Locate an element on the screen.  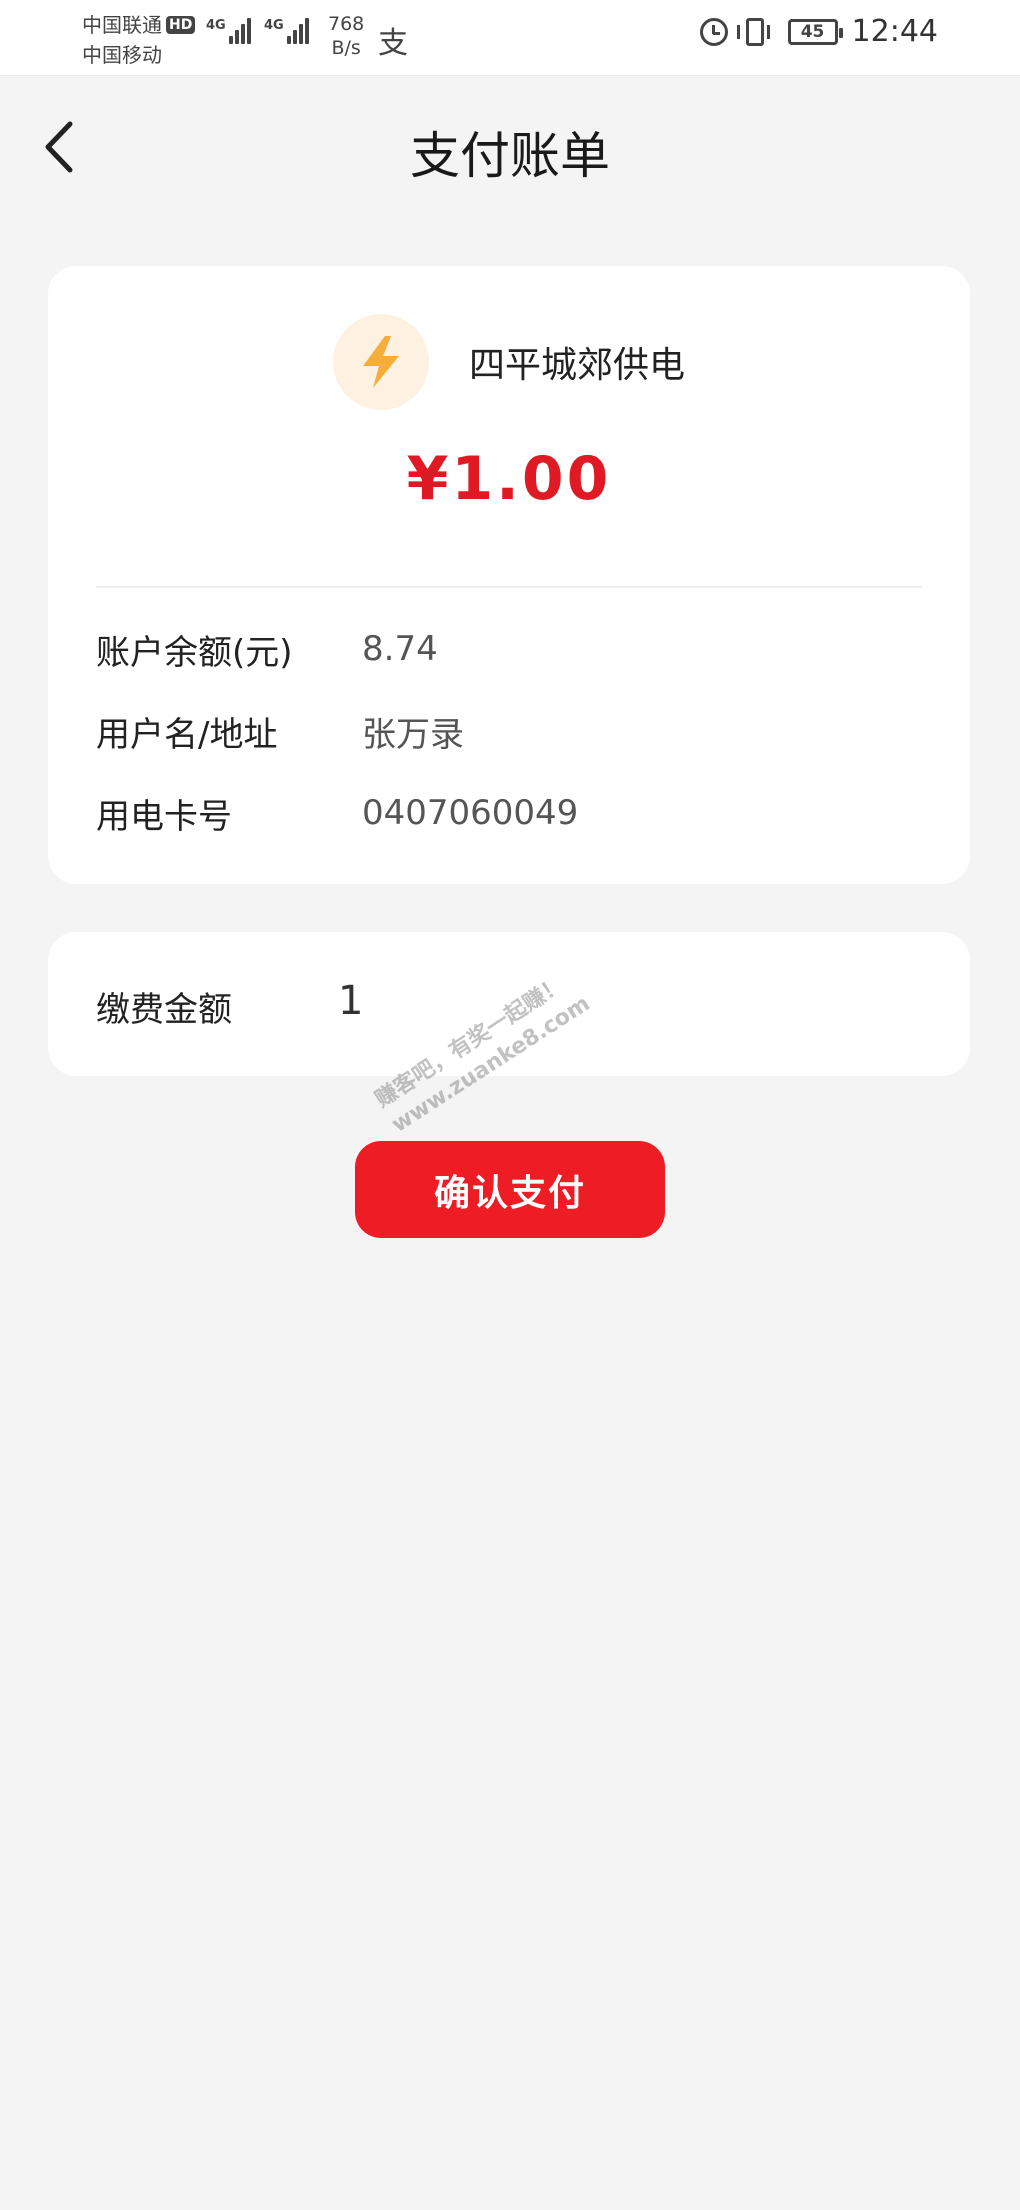
info-label: 用户名/地址 is located at coordinates (187, 734).